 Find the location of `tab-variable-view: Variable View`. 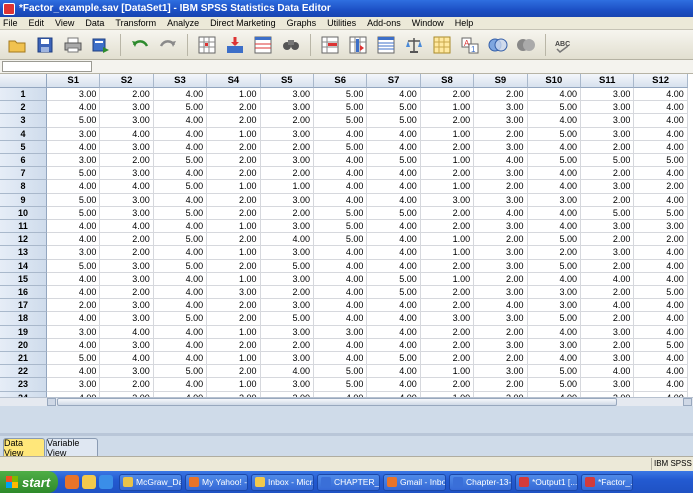

tab-variable-view: Variable View is located at coordinates (72, 448).